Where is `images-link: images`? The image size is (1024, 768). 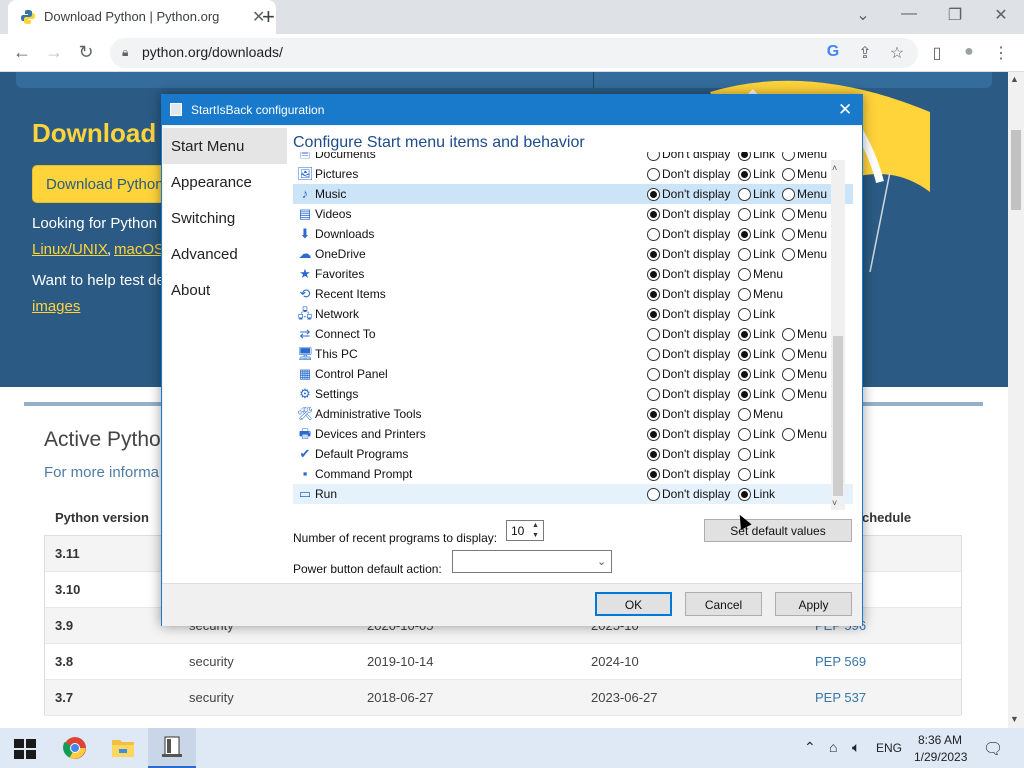
images-link: images is located at coordinates (56, 306).